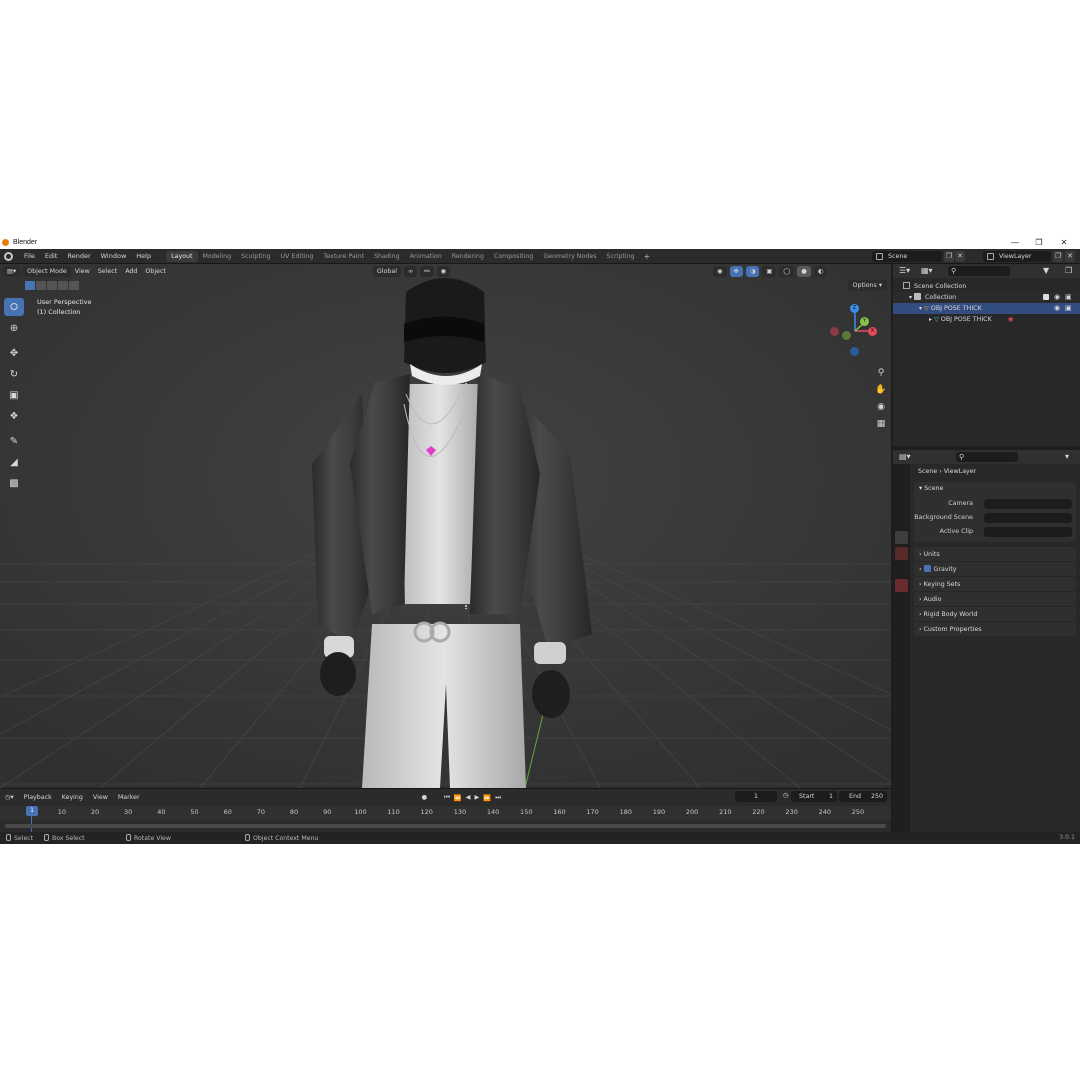  What do you see at coordinates (498, 798) in the screenshot?
I see `jump-end-icon: ⏭` at bounding box center [498, 798].